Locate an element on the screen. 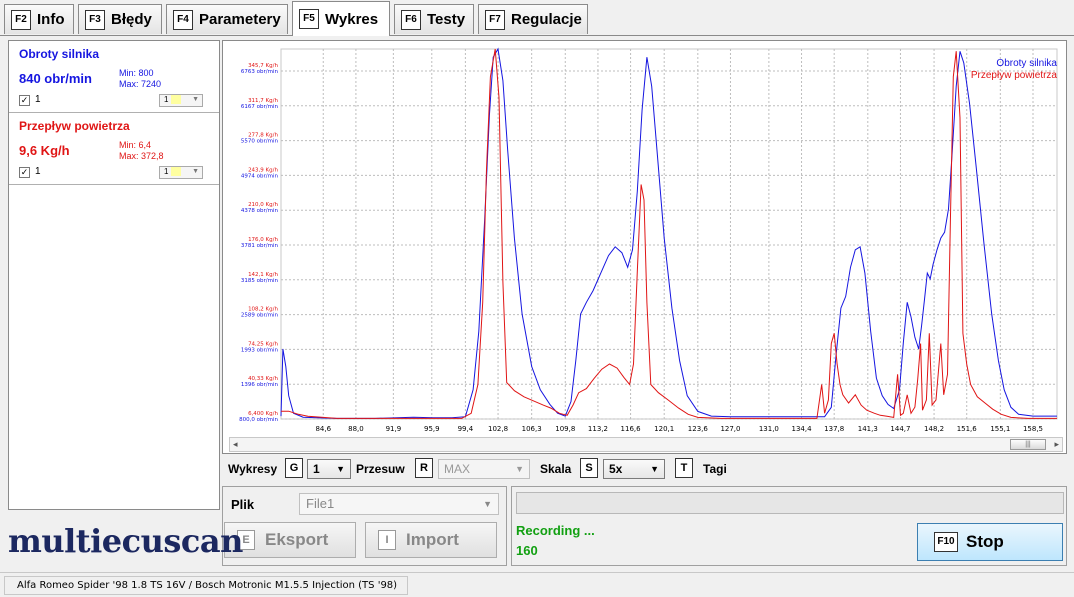 This screenshot has width=1074, height=597. legend-entry: Przepływ powietrza is located at coordinates (1014, 75).